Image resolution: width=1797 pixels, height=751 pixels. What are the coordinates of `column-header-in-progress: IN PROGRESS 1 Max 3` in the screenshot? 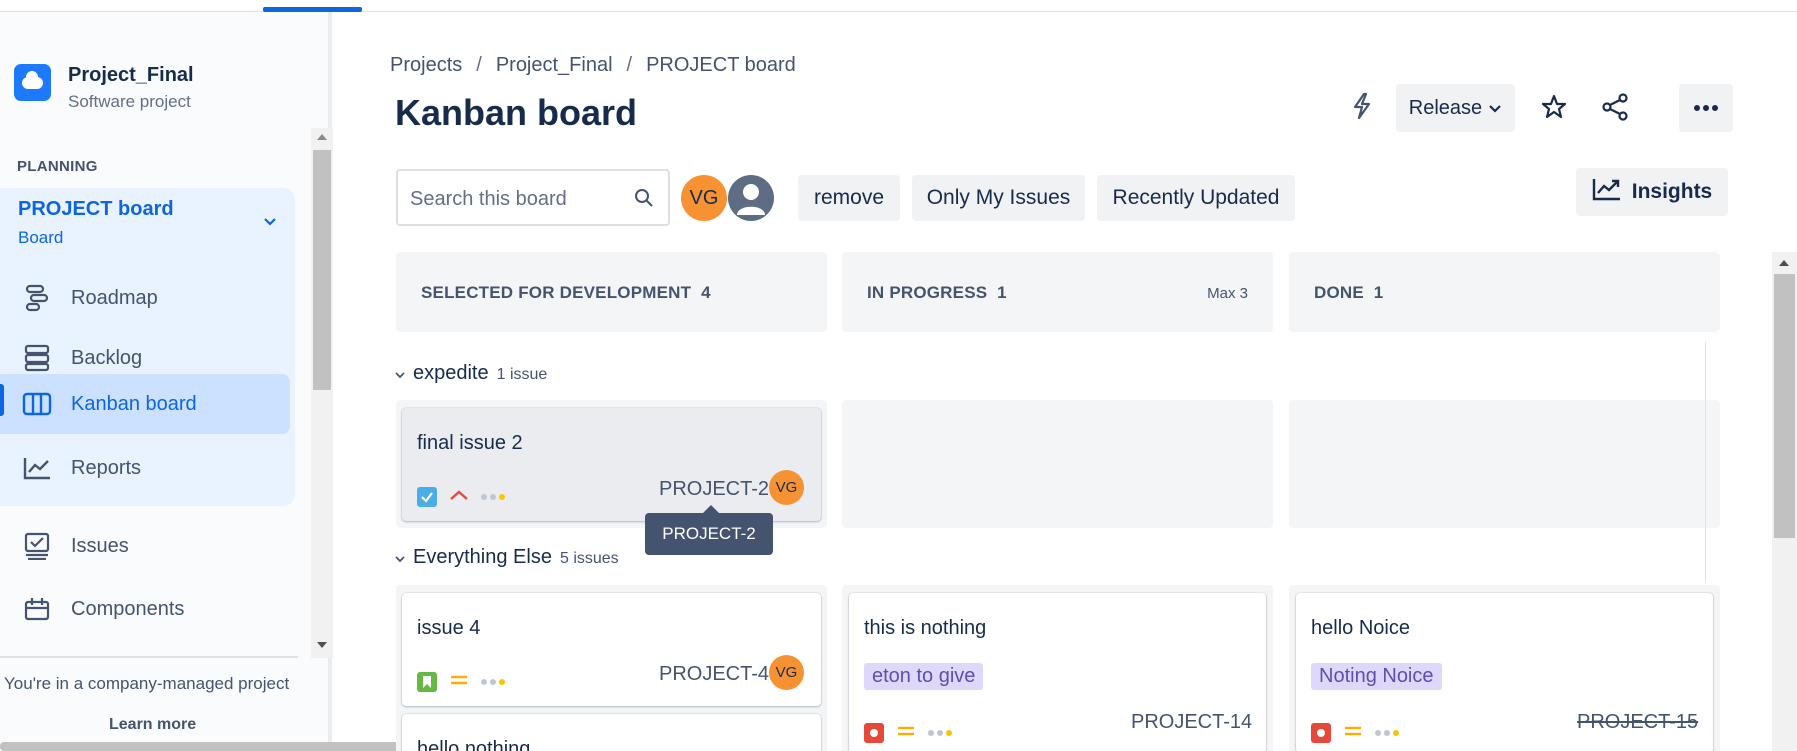 It's located at (1057, 292).